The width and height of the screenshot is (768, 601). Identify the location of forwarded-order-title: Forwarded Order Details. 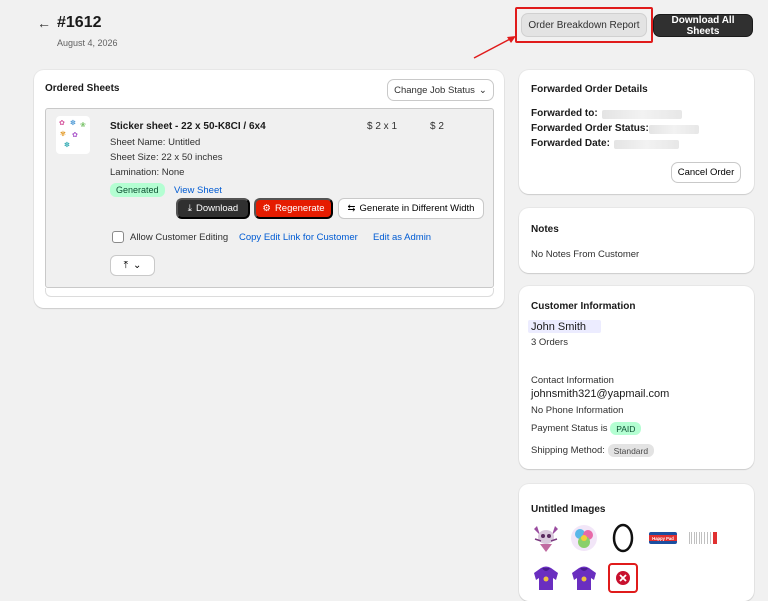
(589, 89).